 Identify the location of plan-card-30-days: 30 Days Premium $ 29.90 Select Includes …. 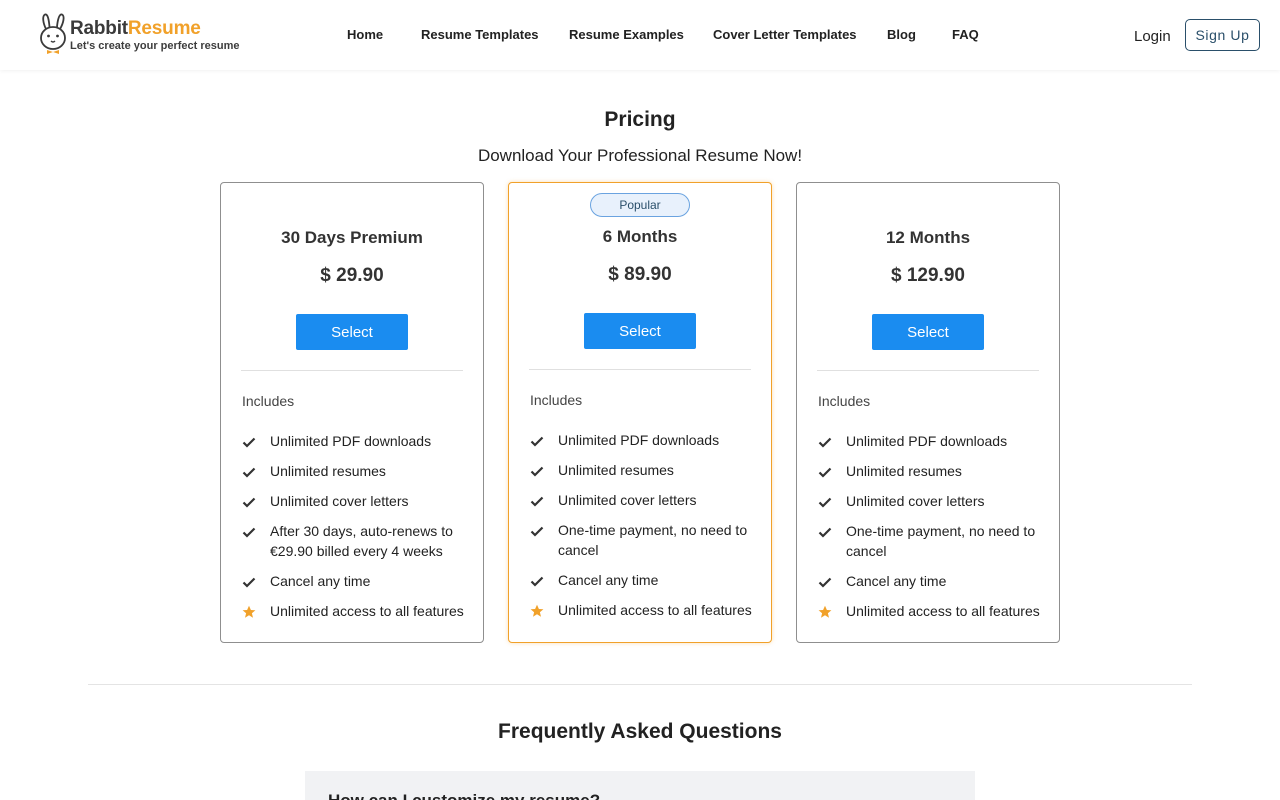
(352, 412).